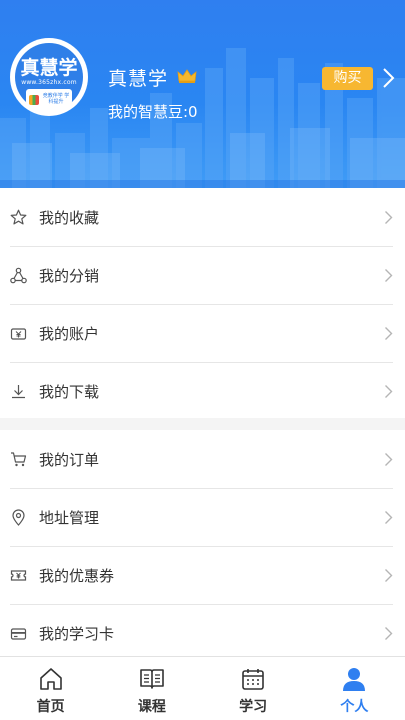 This screenshot has height=720, width=405. I want to click on menu-item-account: 我的账户, so click(202, 333).